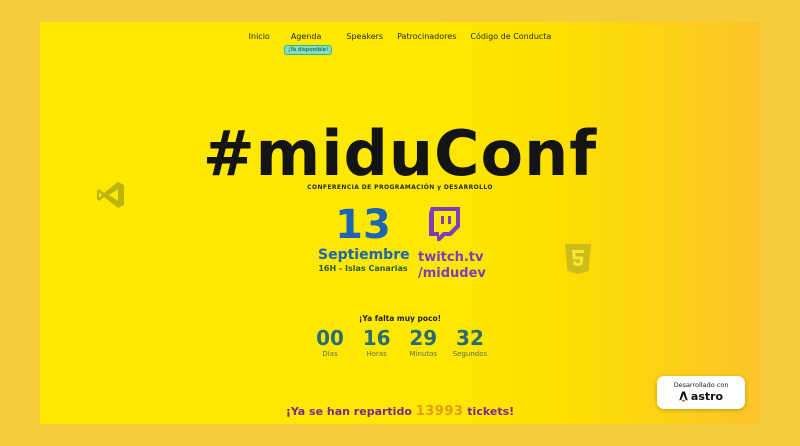 This screenshot has width=800, height=446. Describe the element at coordinates (444, 224) in the screenshot. I see `twitch-icon` at that location.